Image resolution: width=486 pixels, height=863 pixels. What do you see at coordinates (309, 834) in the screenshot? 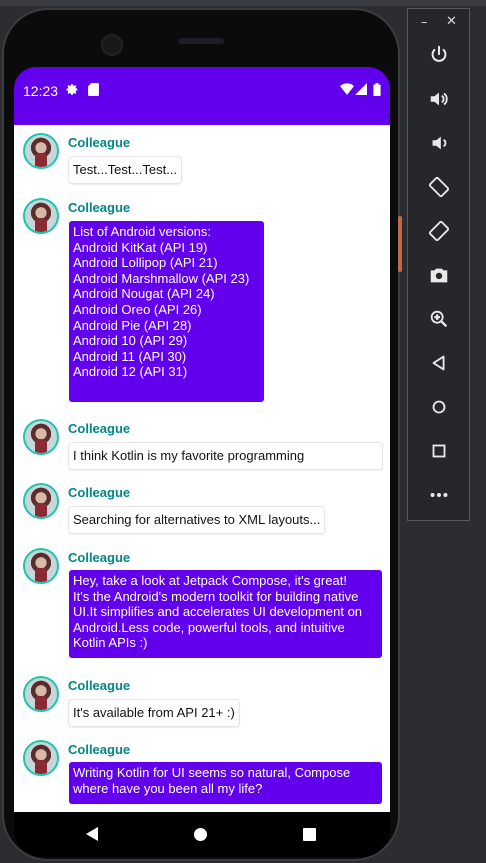
I see `nav-recents-icon` at bounding box center [309, 834].